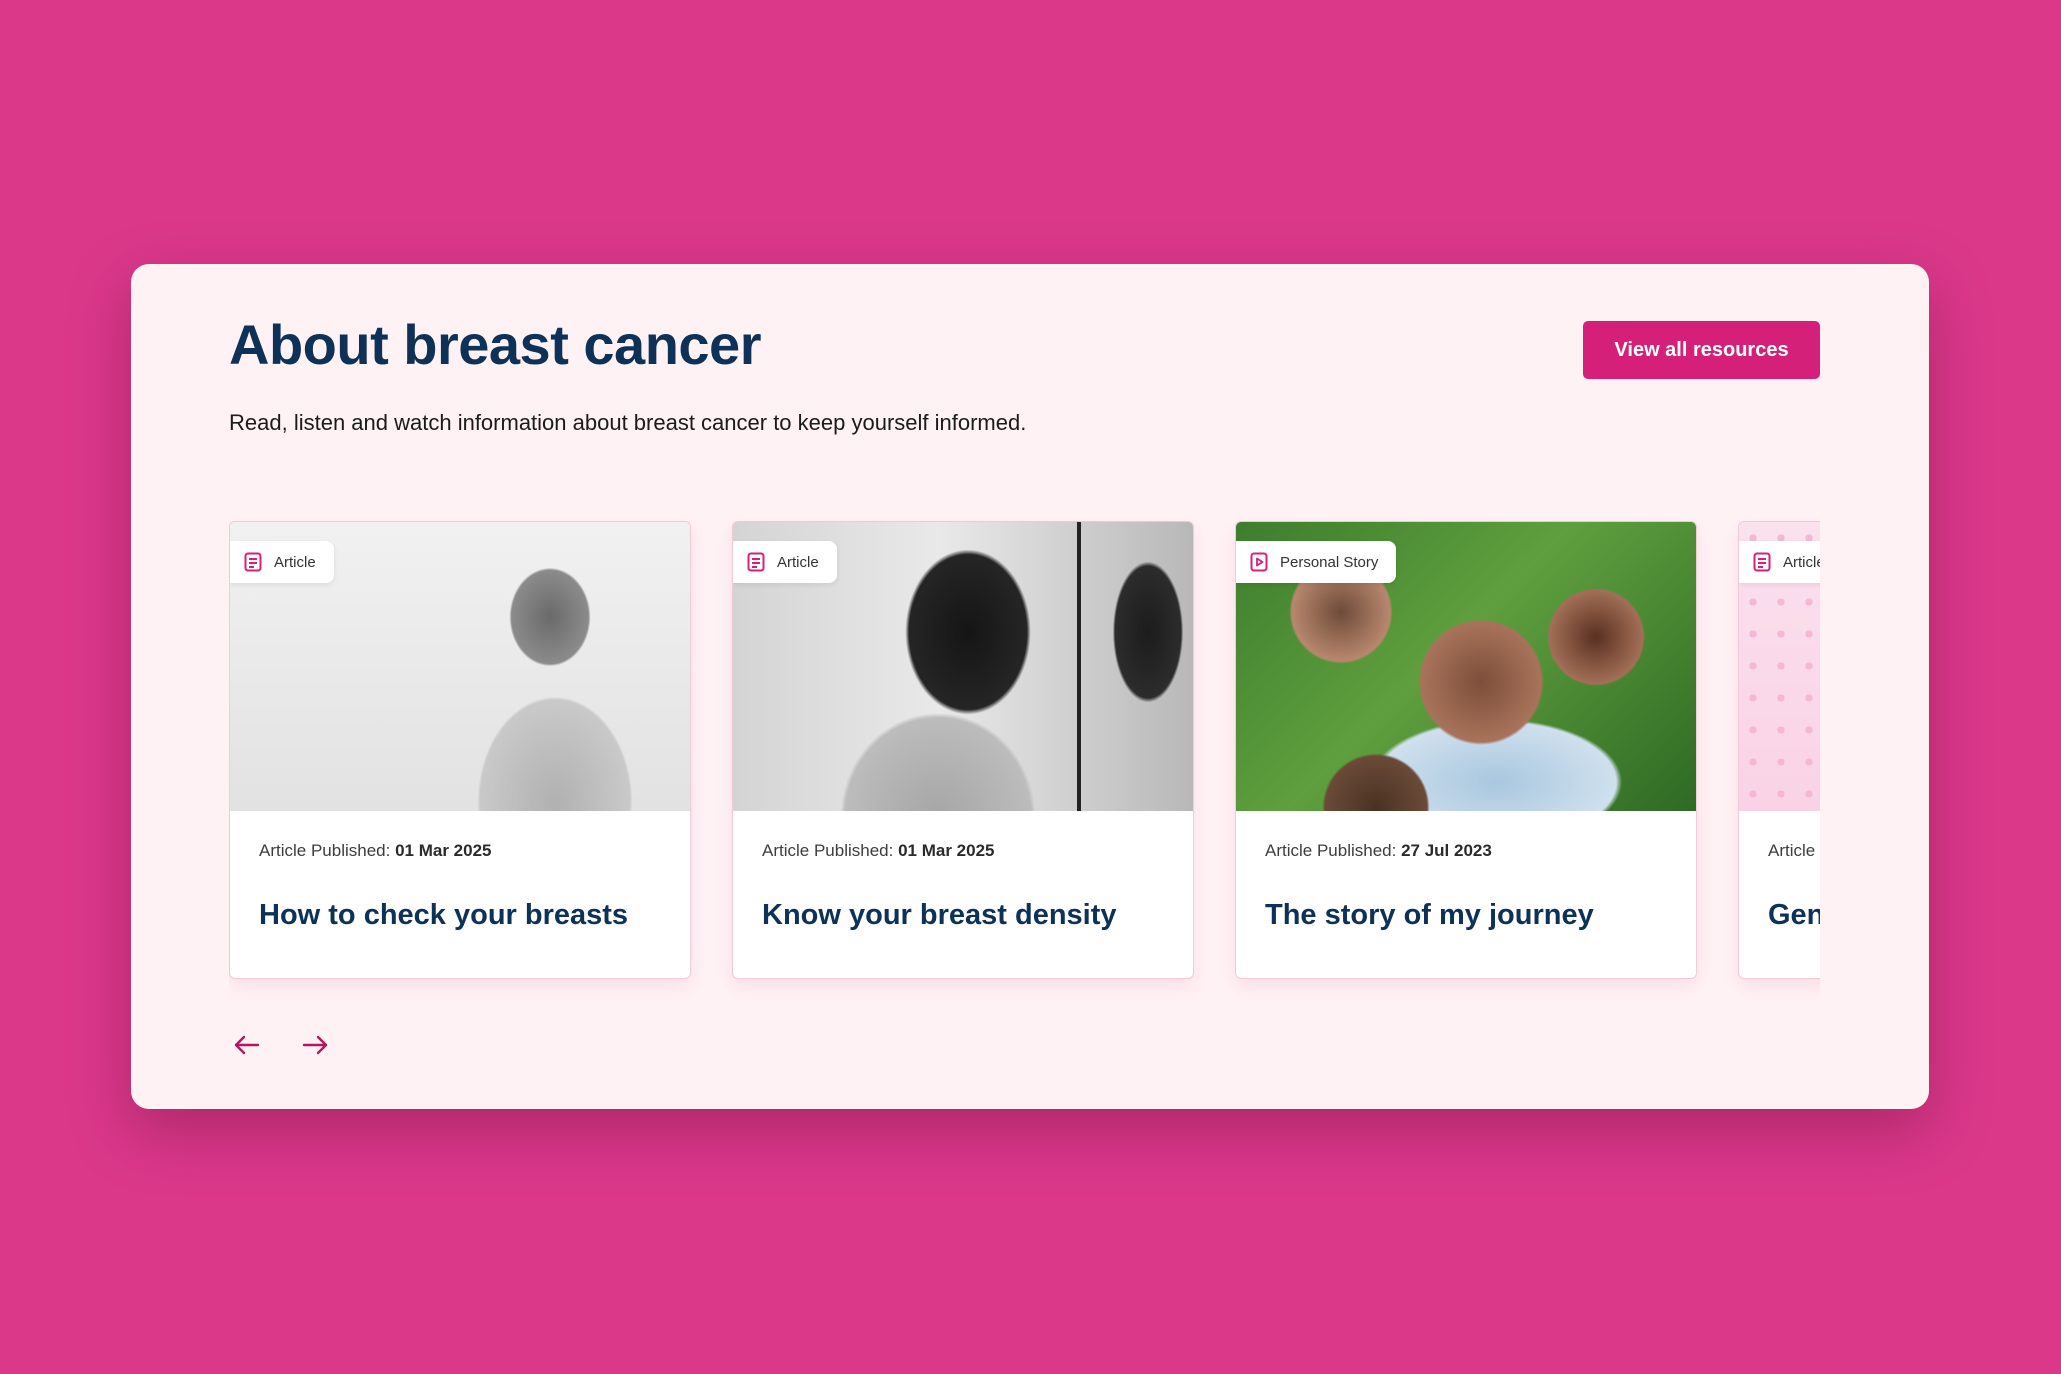  I want to click on section-title: About breast cancer, so click(495, 344).